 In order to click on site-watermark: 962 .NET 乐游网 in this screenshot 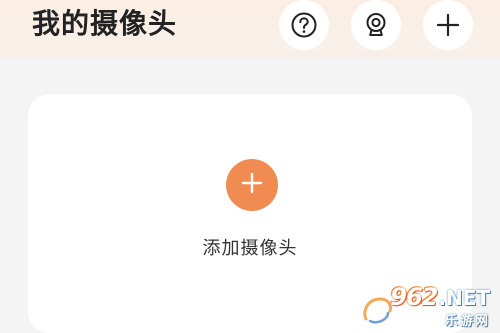, I will do `click(424, 306)`.